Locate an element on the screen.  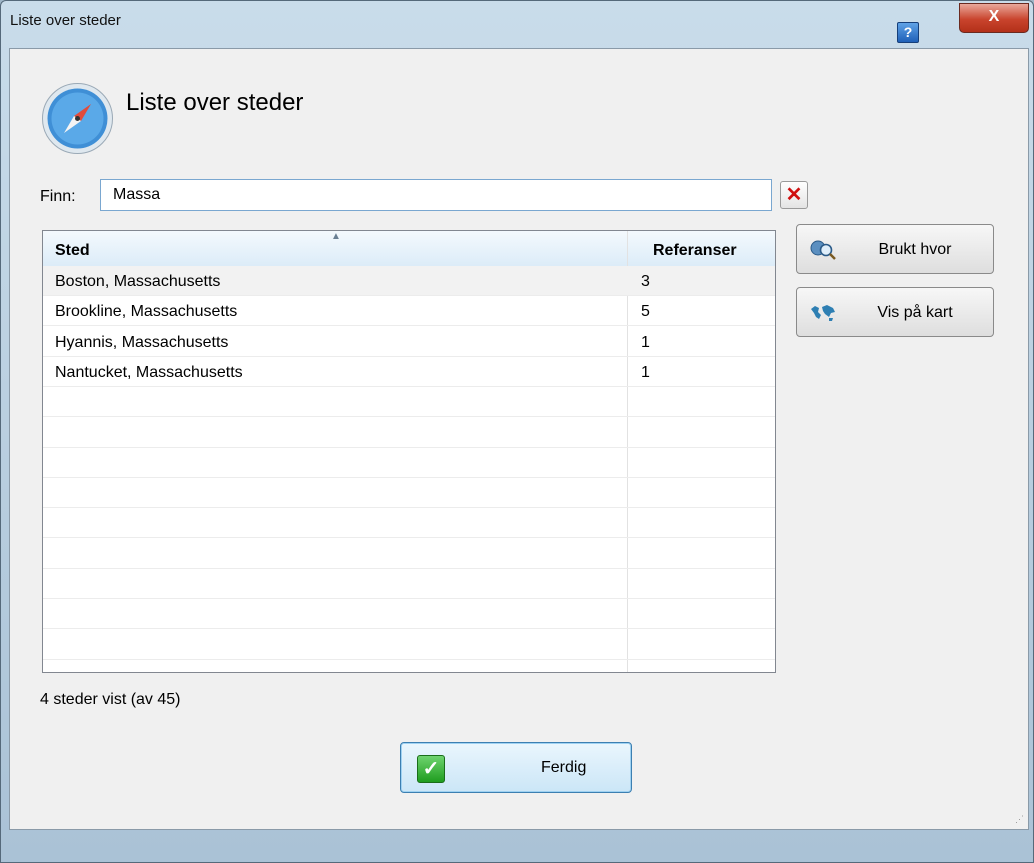
place-cell: Brookline, Massachusetts is located at coordinates (146, 312).